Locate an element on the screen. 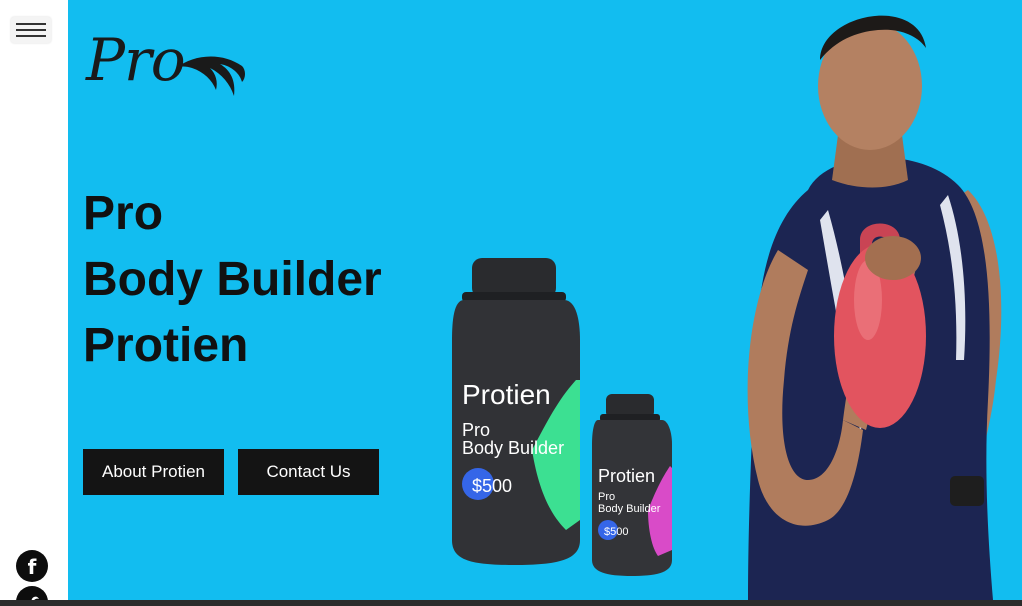 Image resolution: width=1022 pixels, height=606 pixels. headline-line-3: Protien is located at coordinates (166, 345).